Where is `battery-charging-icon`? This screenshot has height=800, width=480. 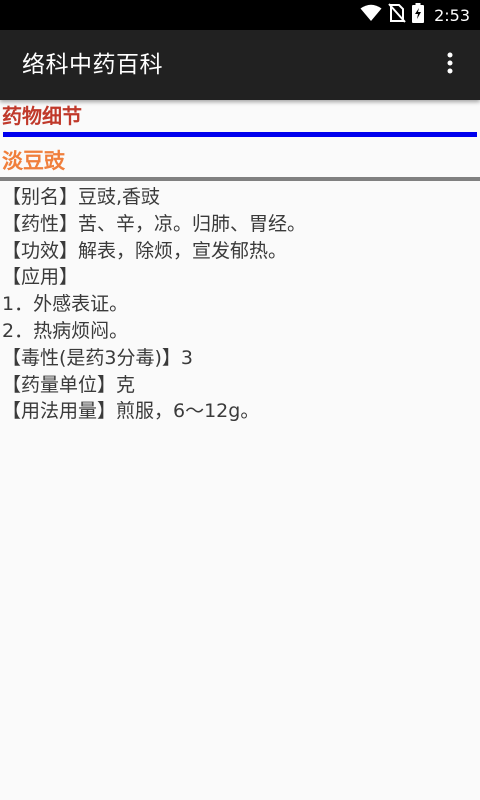
battery-charging-icon is located at coordinates (418, 15).